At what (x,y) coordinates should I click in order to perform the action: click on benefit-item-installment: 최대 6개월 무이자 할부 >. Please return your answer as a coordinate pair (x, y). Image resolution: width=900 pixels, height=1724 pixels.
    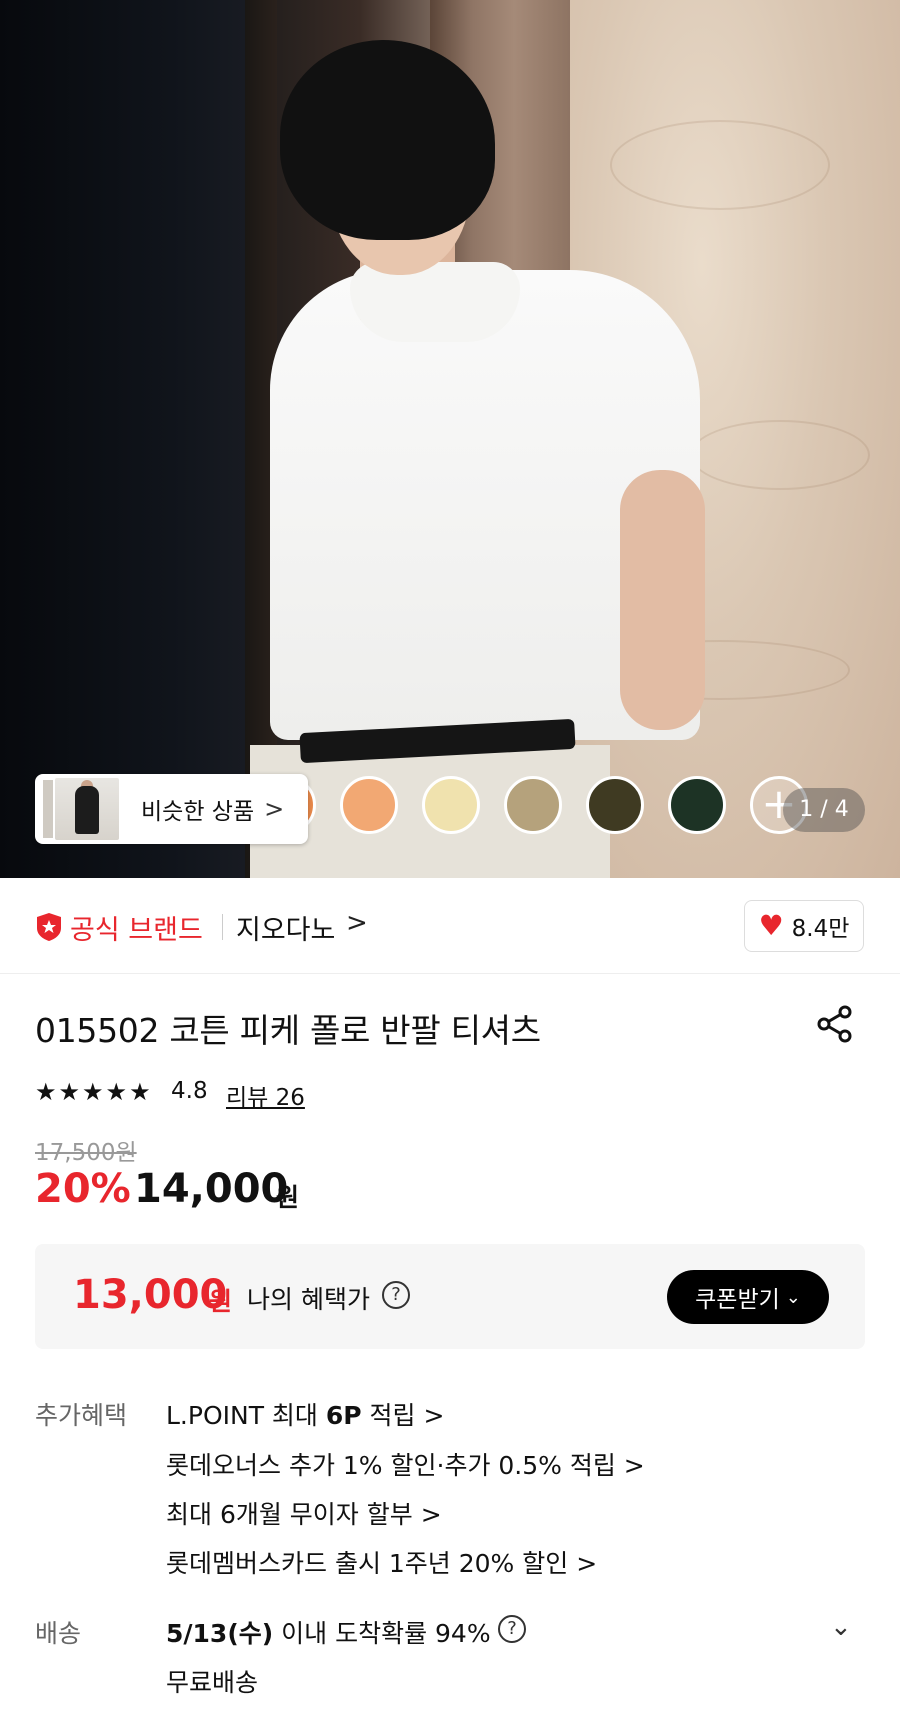
    Looking at the image, I should click on (304, 1513).